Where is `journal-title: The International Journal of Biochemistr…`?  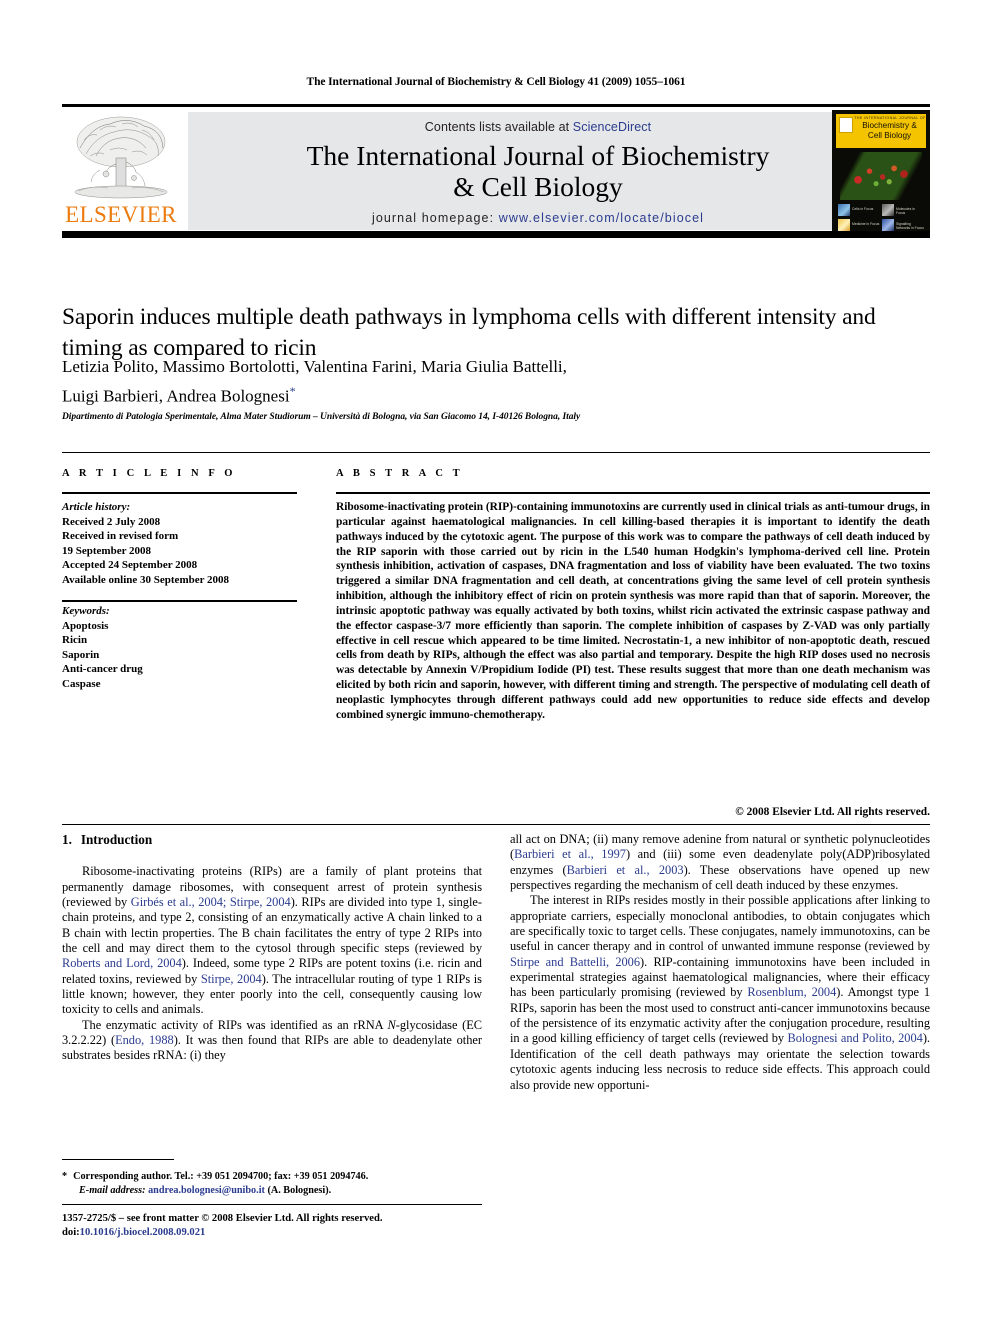
journal-title: The International Journal of Biochemistr… is located at coordinates (538, 171).